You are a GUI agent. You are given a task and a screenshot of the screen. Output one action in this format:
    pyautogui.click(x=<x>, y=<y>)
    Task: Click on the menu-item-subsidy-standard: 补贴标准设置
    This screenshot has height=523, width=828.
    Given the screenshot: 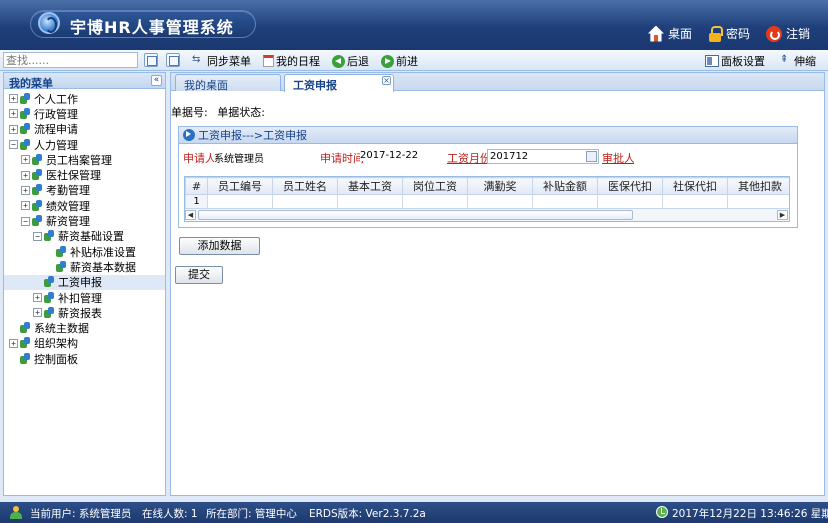 What is the action you would take?
    pyautogui.click(x=84, y=251)
    